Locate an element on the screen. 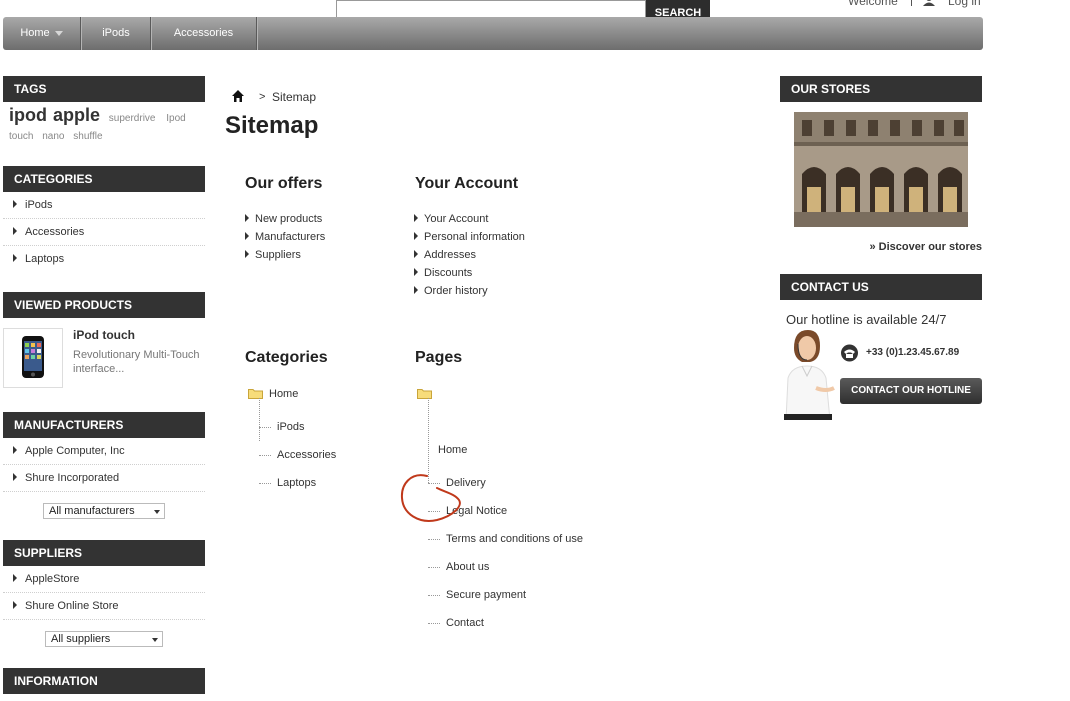 The width and height of the screenshot is (1070, 701). sitemap-link-label: Your Account is located at coordinates (456, 219).